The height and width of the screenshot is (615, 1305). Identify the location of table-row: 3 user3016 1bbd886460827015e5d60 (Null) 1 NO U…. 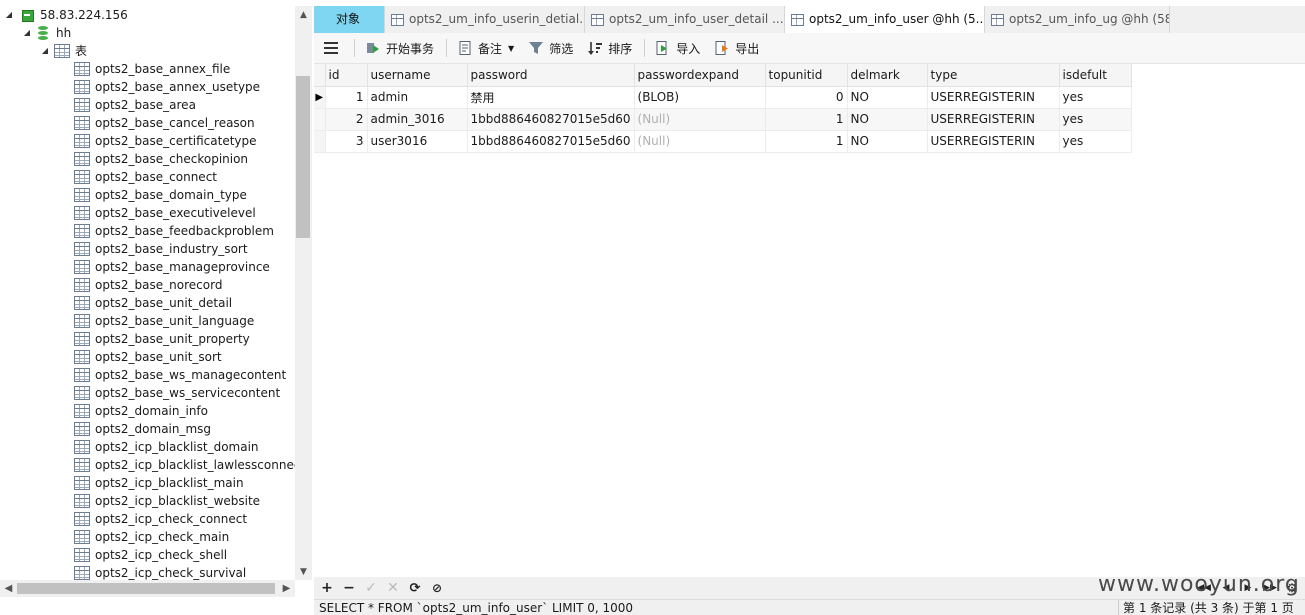
(723, 141).